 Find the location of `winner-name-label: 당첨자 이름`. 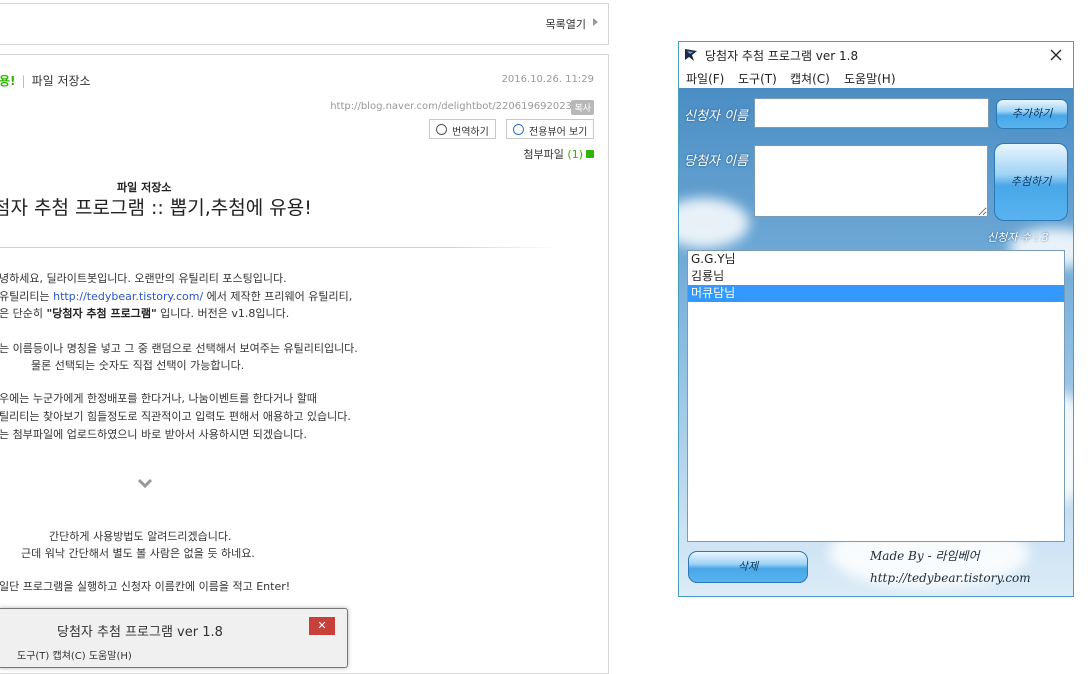

winner-name-label: 당첨자 이름 is located at coordinates (716, 161).